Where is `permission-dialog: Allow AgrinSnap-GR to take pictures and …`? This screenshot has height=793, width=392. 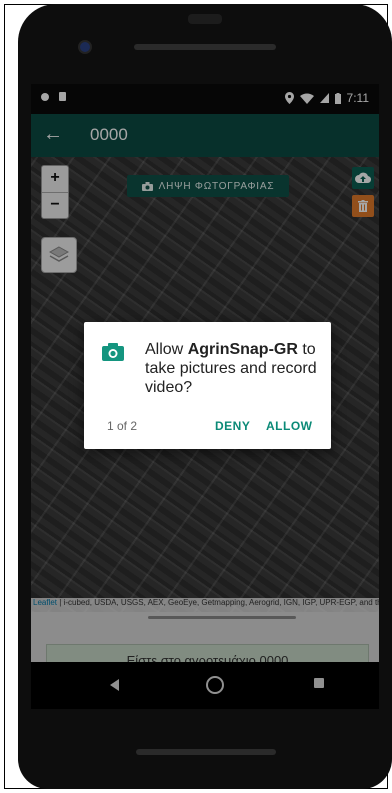 permission-dialog: Allow AgrinSnap-GR to take pictures and … is located at coordinates (207, 385).